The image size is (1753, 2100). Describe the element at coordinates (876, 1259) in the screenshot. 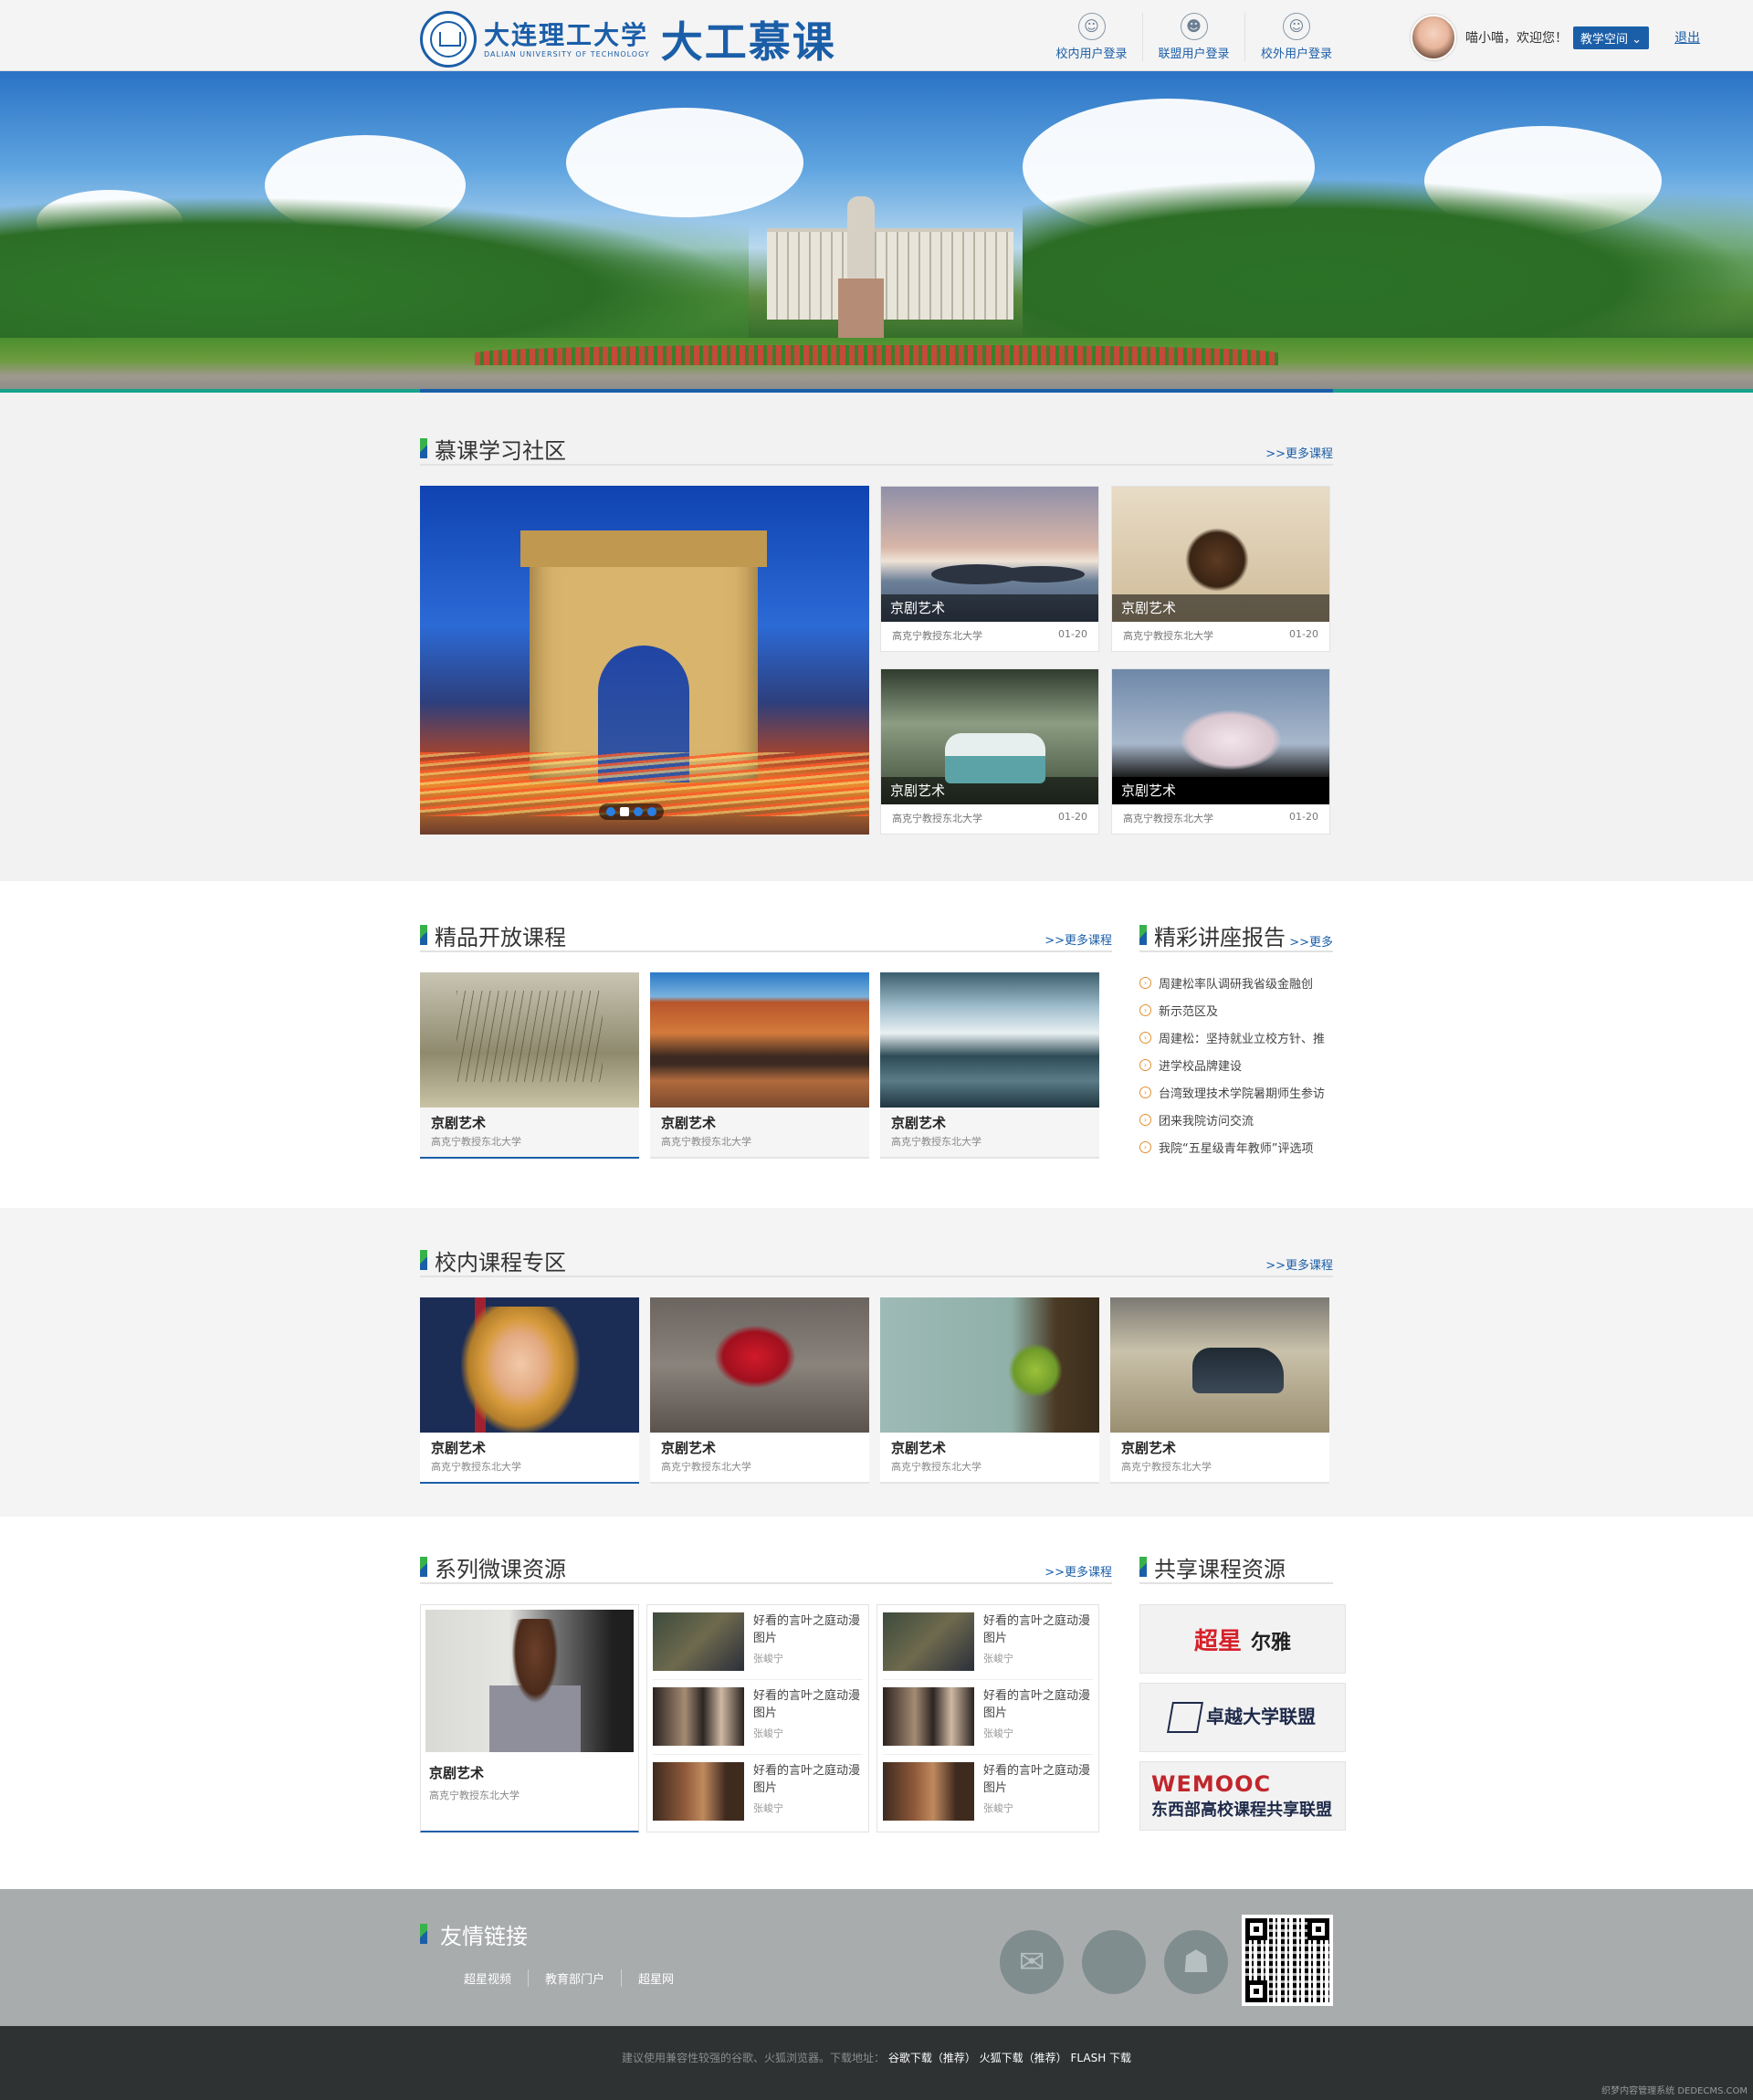

I see `section-header: 校内课程专区 >>更多课程` at that location.